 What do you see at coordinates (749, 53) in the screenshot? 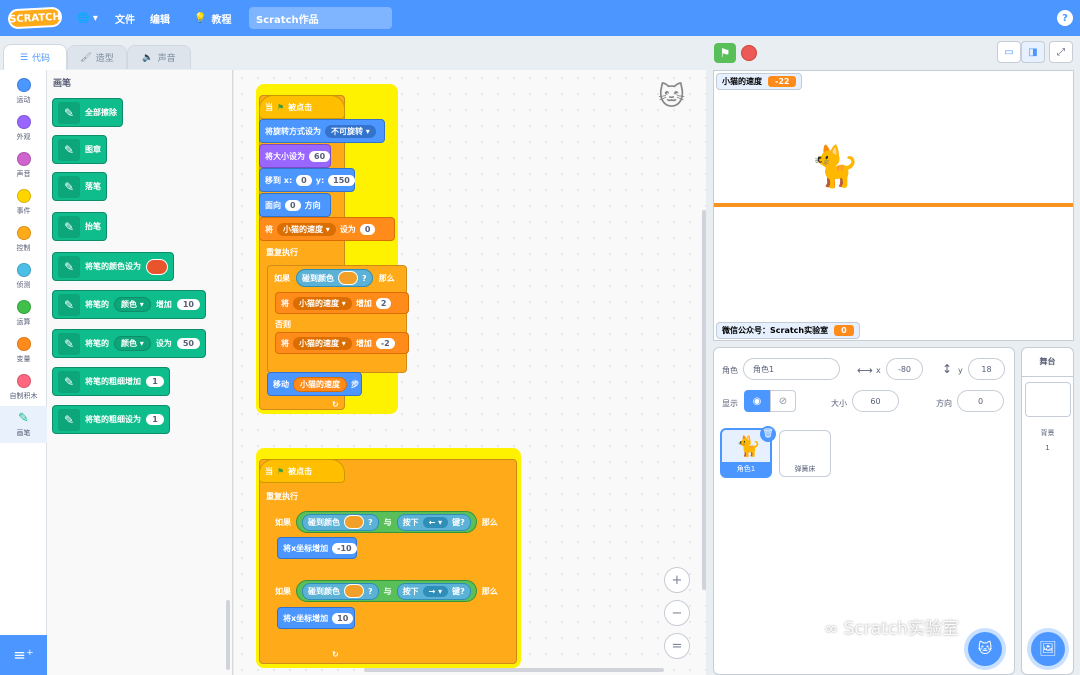
I see `stop-button` at bounding box center [749, 53].